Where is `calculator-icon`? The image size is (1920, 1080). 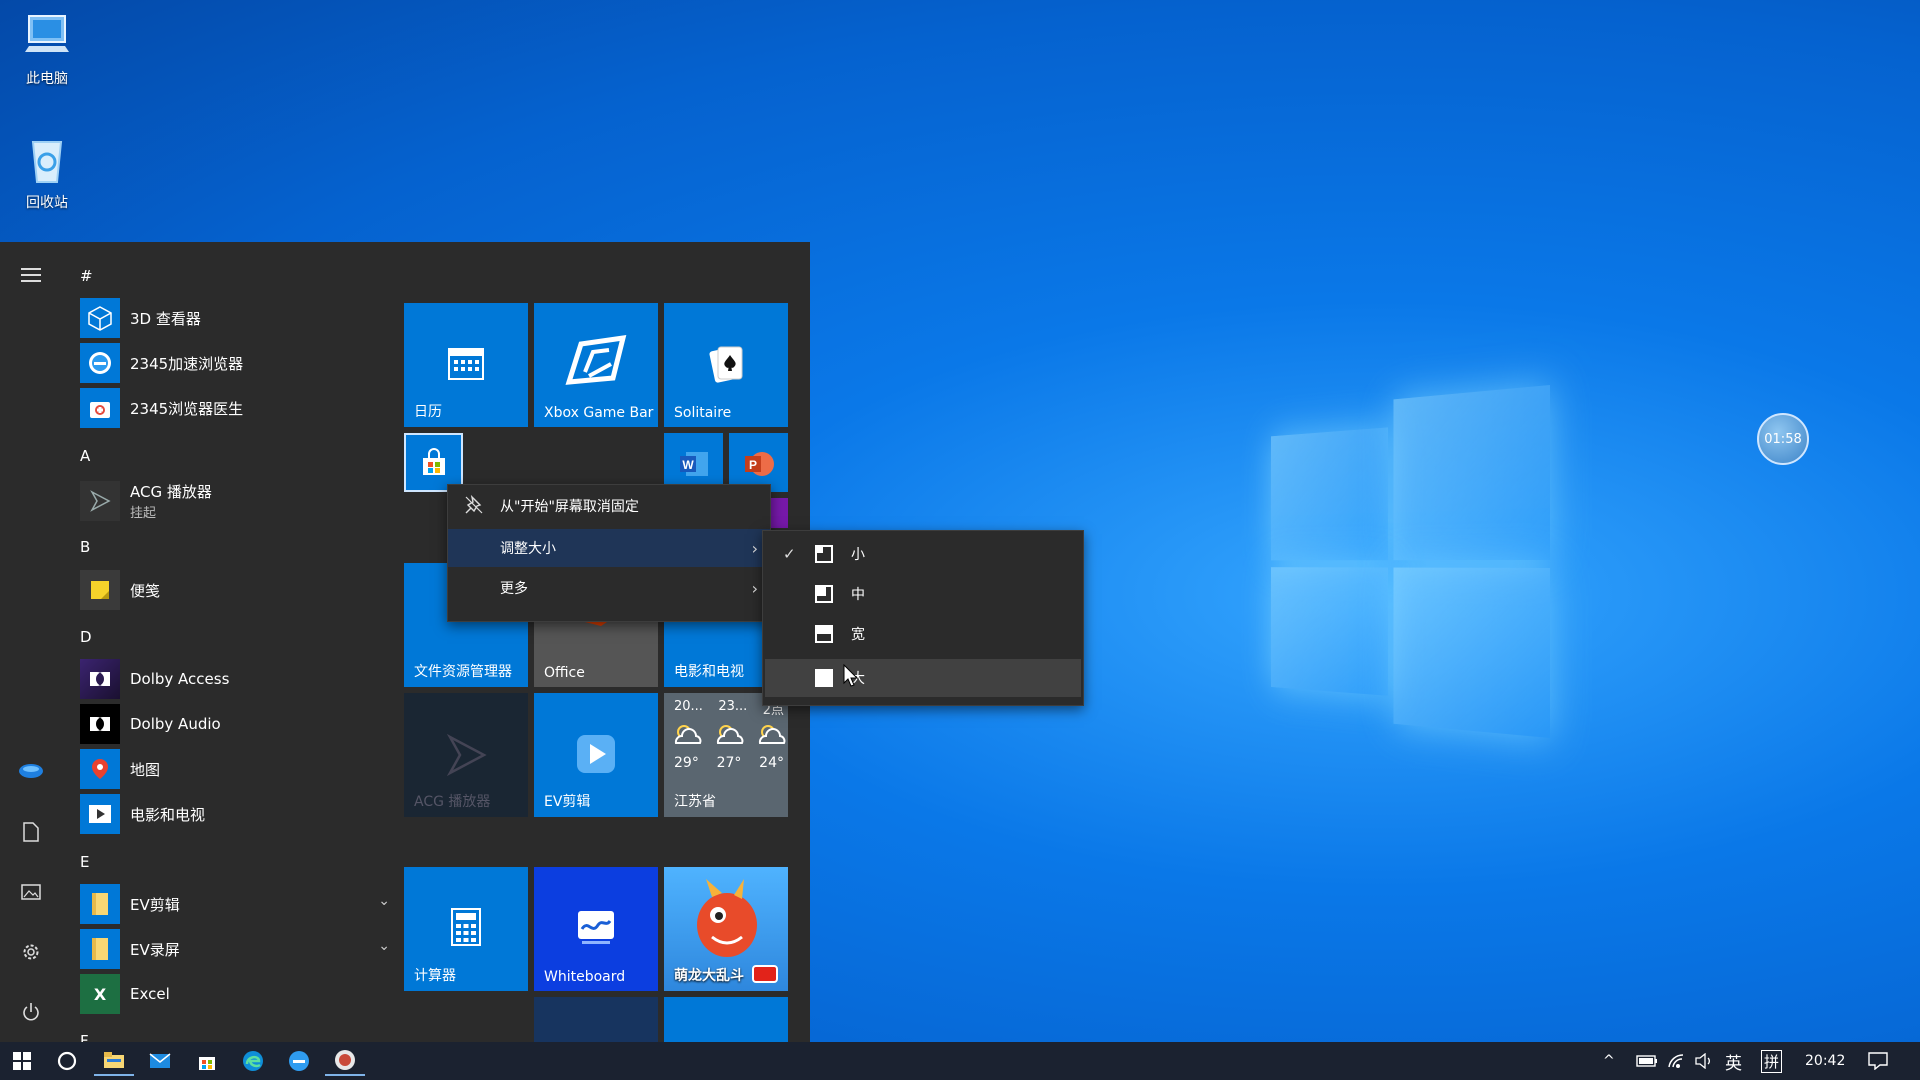 calculator-icon is located at coordinates (466, 931).